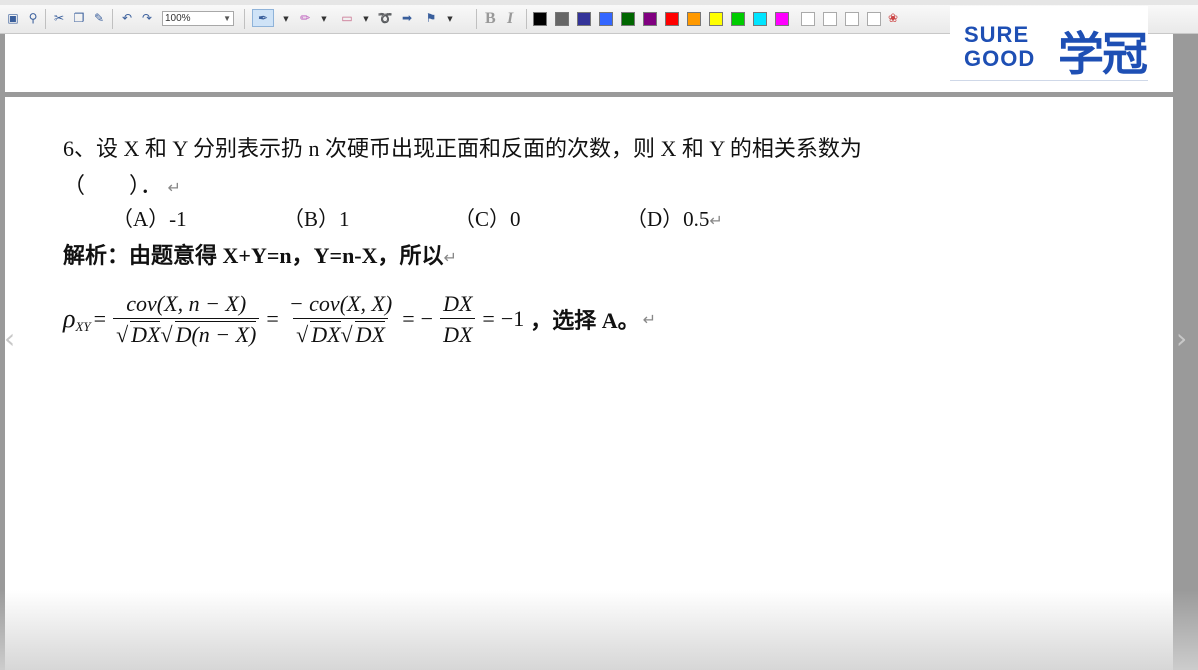 This screenshot has height=670, width=1198. Describe the element at coordinates (347, 18) in the screenshot. I see `eraser-icon: ▭` at that location.